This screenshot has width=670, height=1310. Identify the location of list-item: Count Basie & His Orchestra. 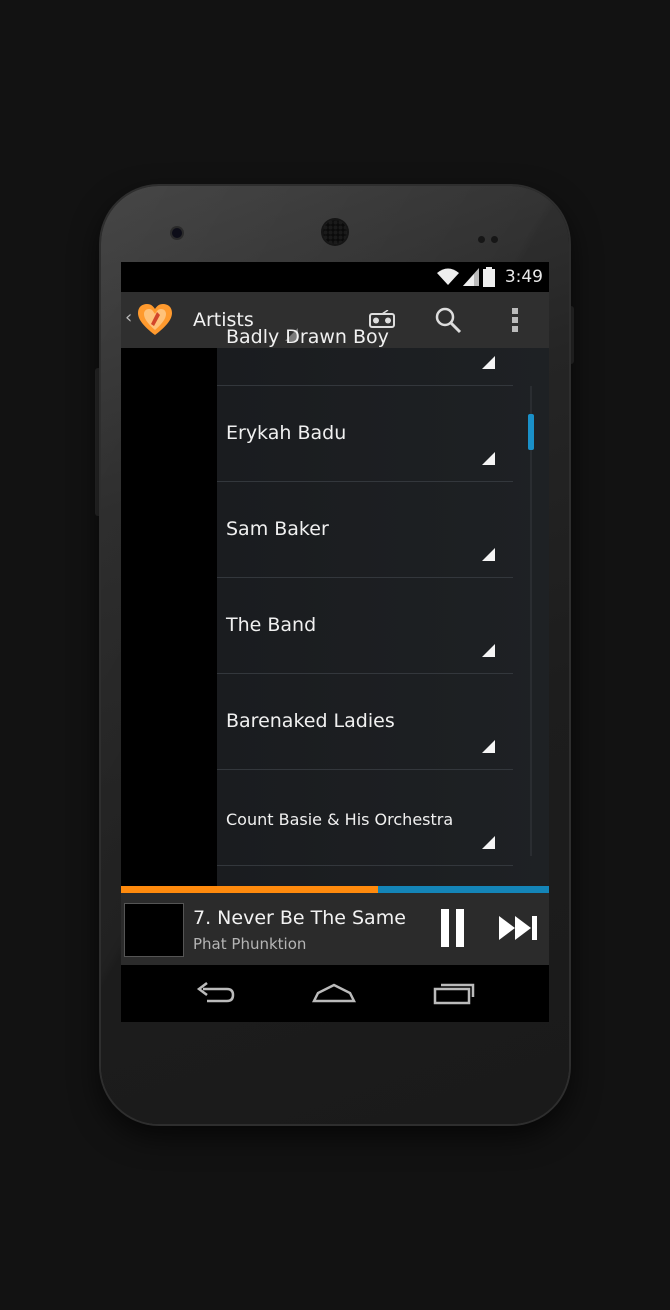
(365, 818).